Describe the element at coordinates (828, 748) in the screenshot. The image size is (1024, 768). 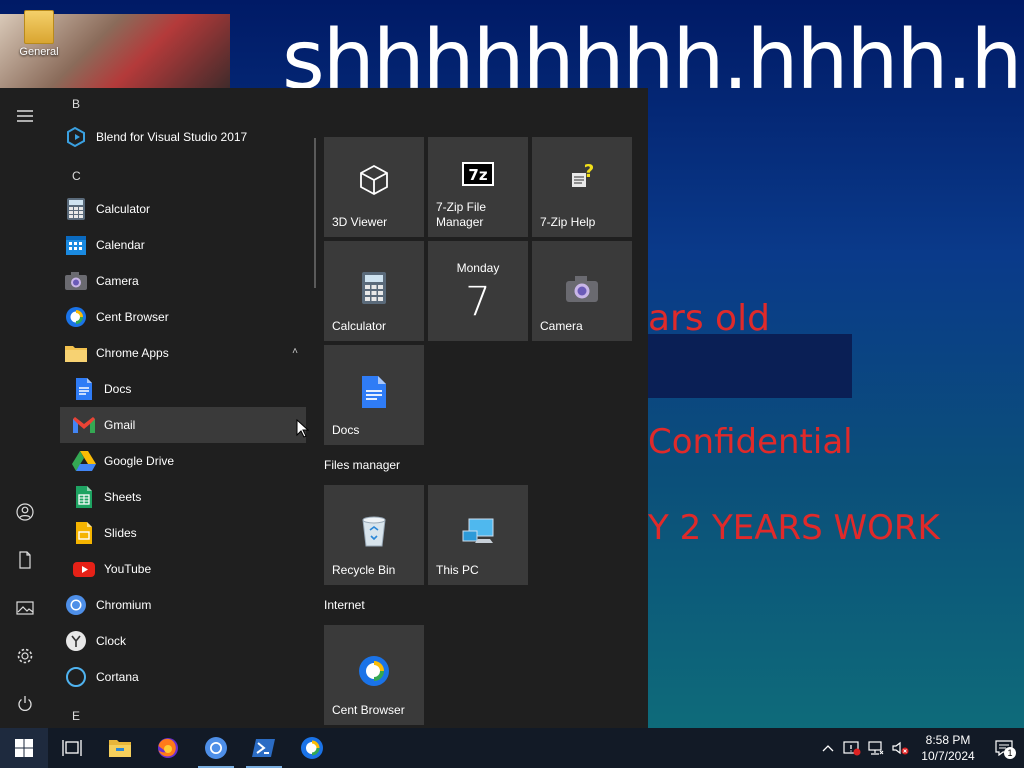
I see `show-hidden-icons-button` at that location.